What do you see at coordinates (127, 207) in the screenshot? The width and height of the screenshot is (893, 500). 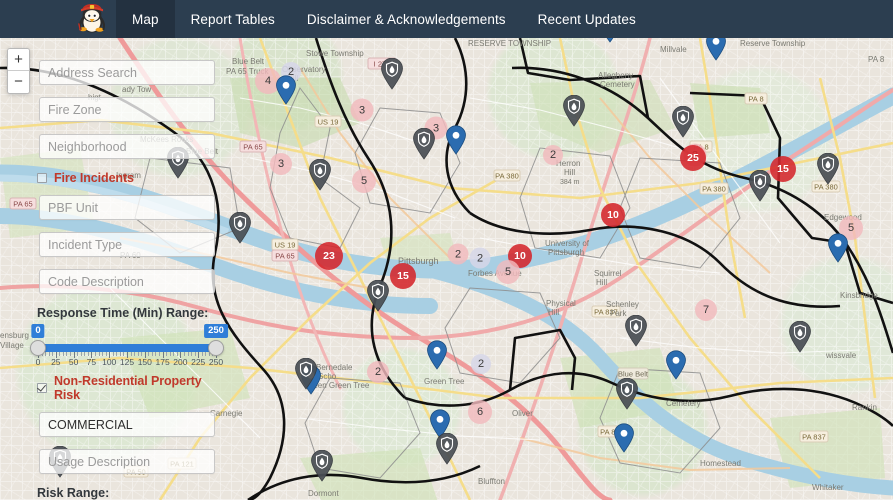 I see `pbf-unit-select: PBF Unit` at bounding box center [127, 207].